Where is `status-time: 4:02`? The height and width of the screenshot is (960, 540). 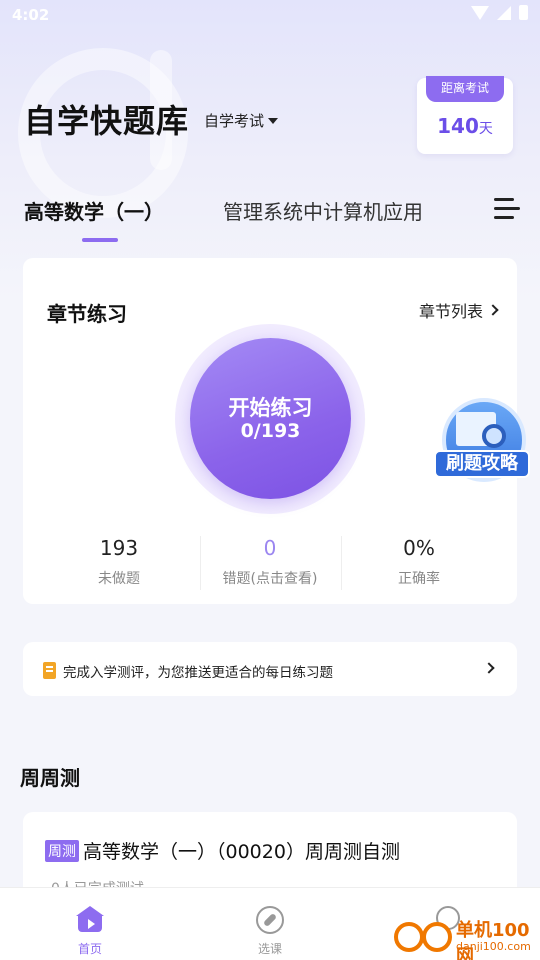 status-time: 4:02 is located at coordinates (31, 15).